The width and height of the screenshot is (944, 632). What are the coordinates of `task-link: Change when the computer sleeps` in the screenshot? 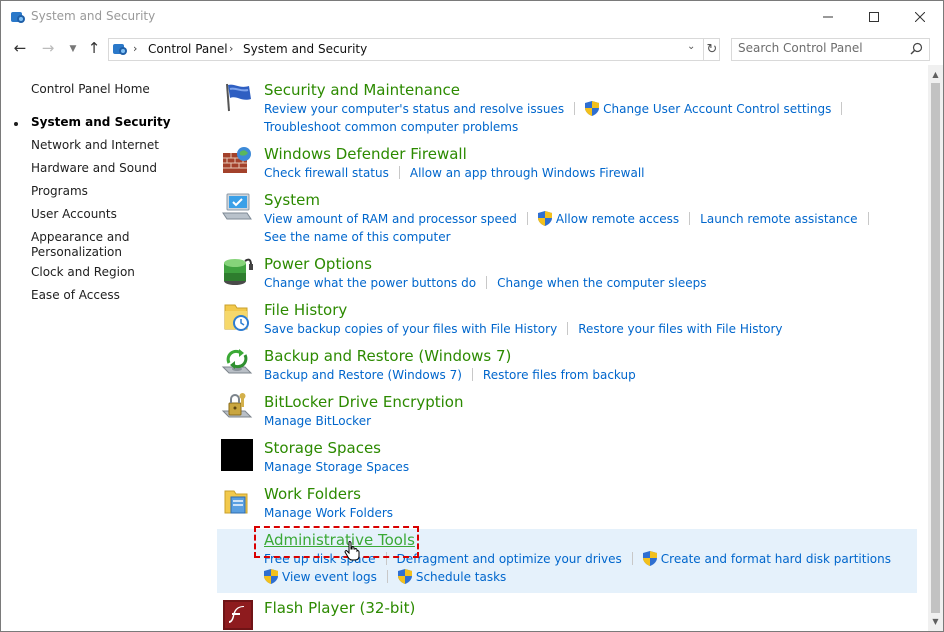 It's located at (601, 283).